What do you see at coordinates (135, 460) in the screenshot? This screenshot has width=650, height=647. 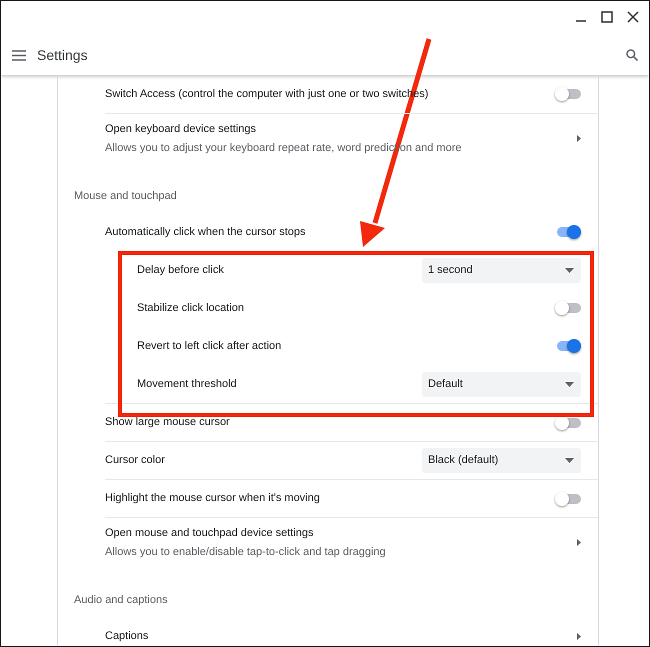 I see `setting-label: Cursor color` at bounding box center [135, 460].